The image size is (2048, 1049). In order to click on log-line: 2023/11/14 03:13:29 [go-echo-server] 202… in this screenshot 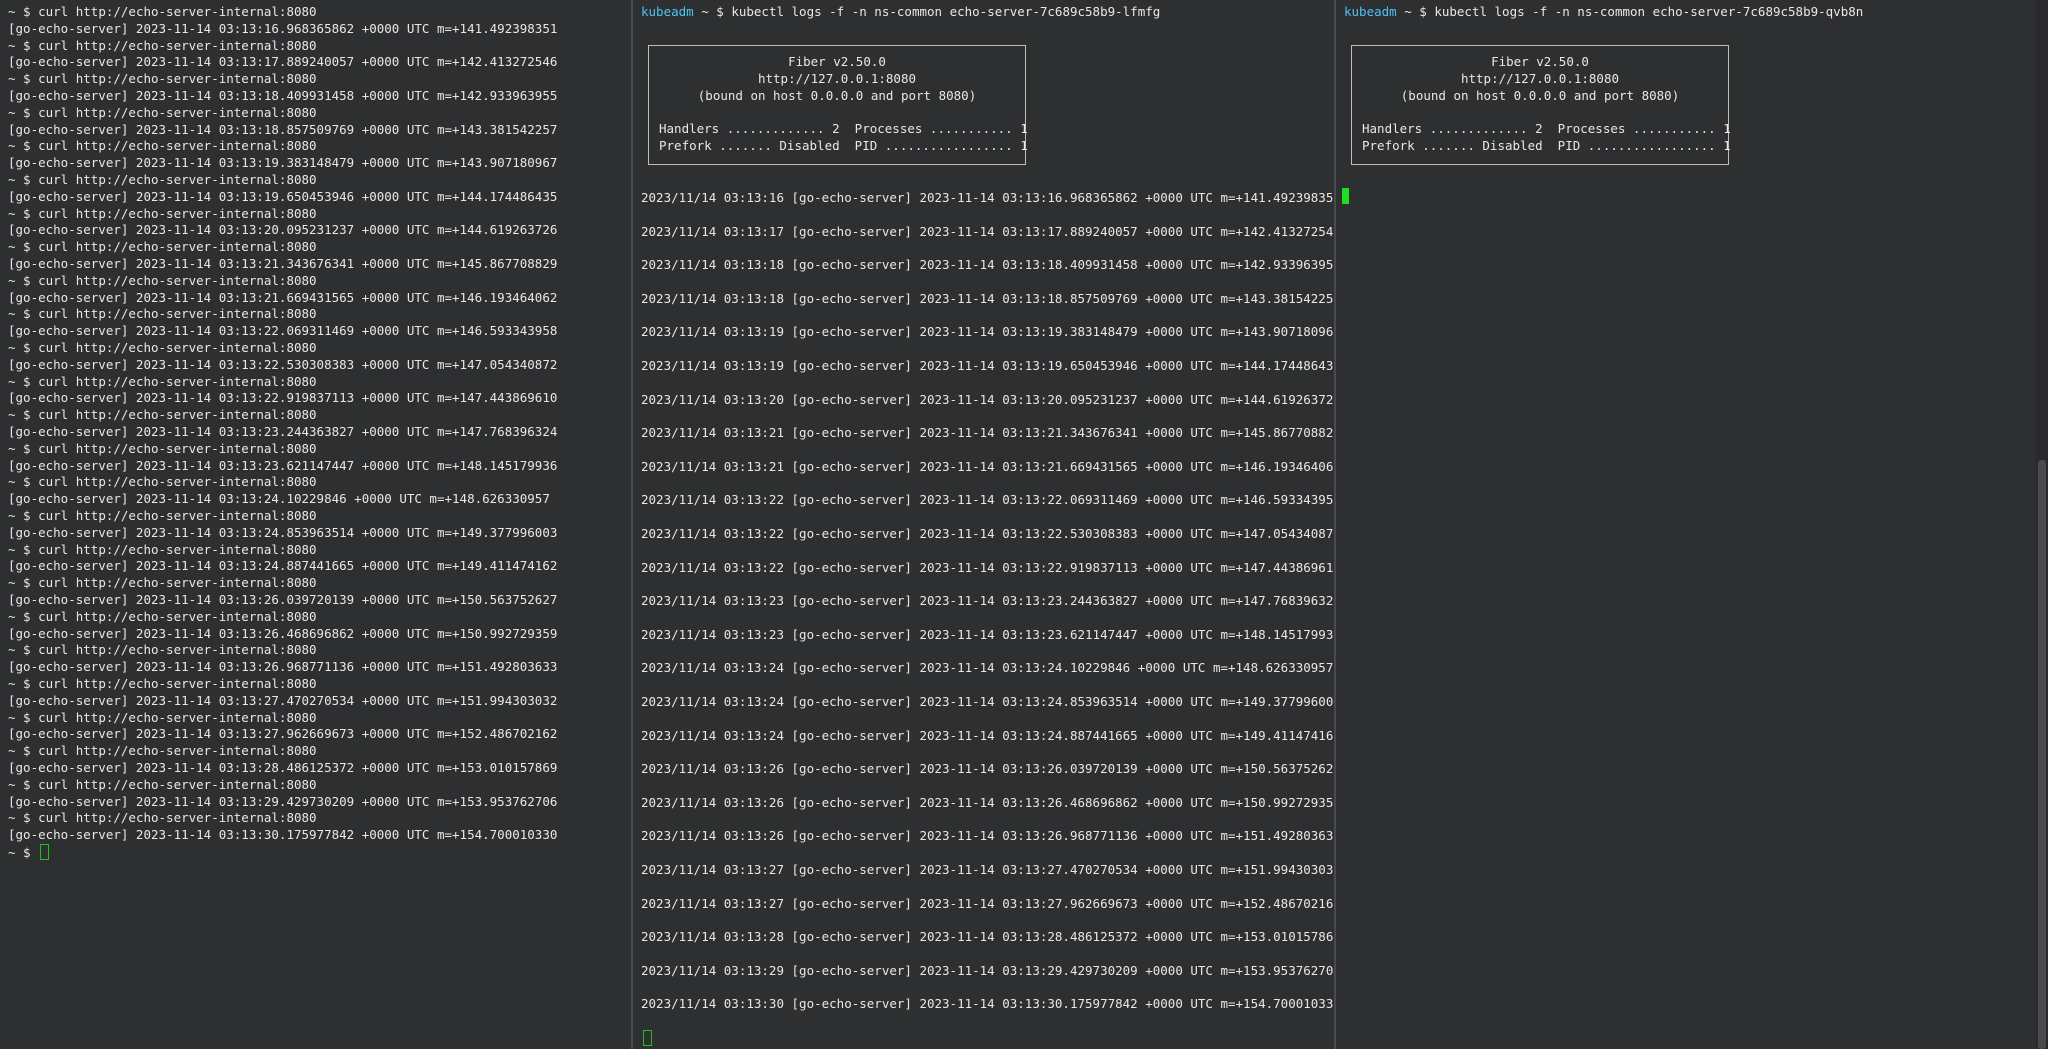, I will do `click(987, 970)`.